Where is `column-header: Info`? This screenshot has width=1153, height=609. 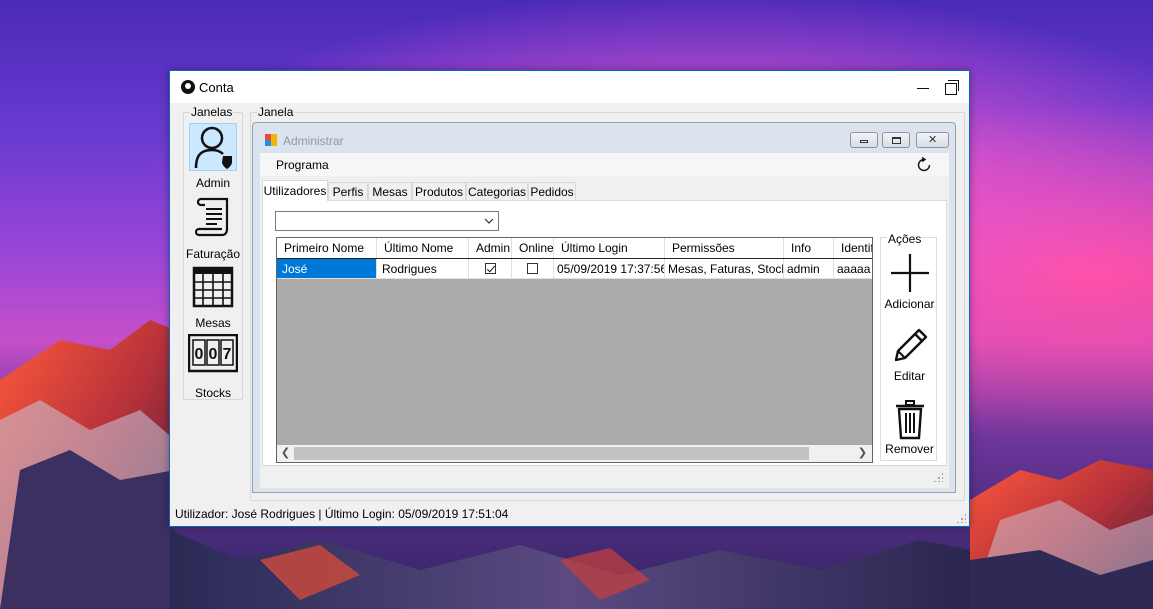
column-header: Info is located at coordinates (809, 248).